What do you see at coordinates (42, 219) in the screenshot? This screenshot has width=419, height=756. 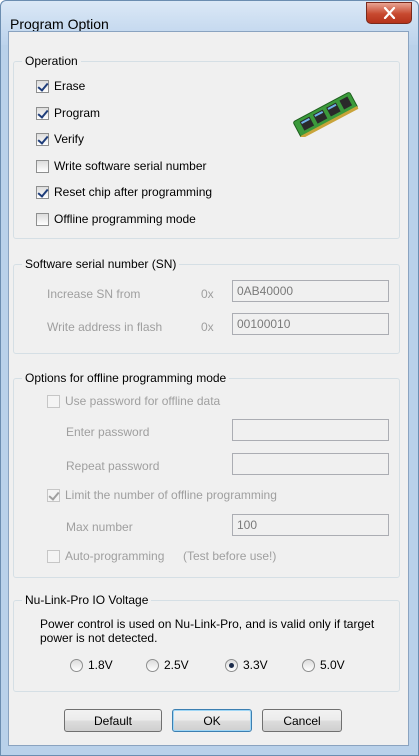 I see `offline-mode-checkbox` at bounding box center [42, 219].